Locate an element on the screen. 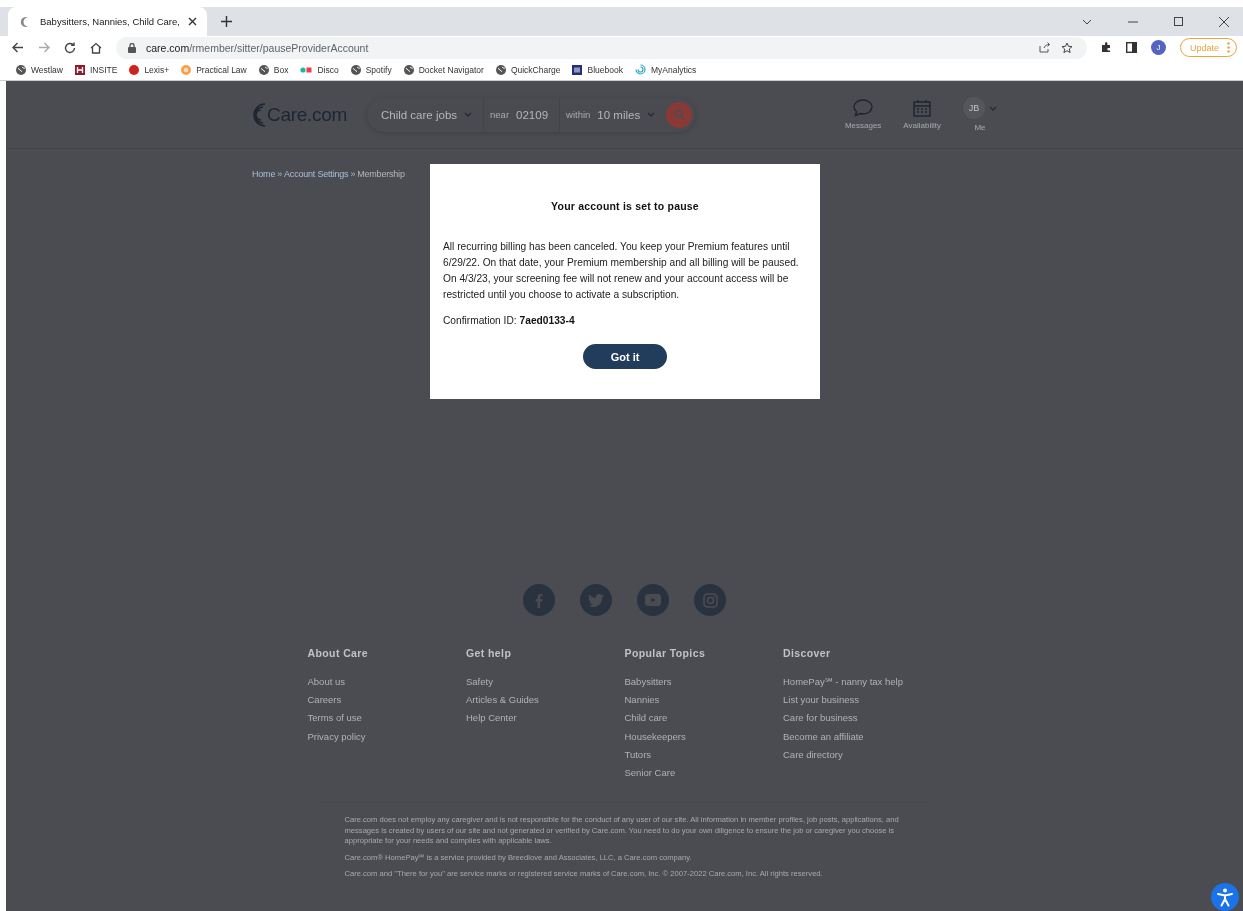 The height and width of the screenshot is (911, 1243). footer-link: List your business is located at coordinates (821, 700).